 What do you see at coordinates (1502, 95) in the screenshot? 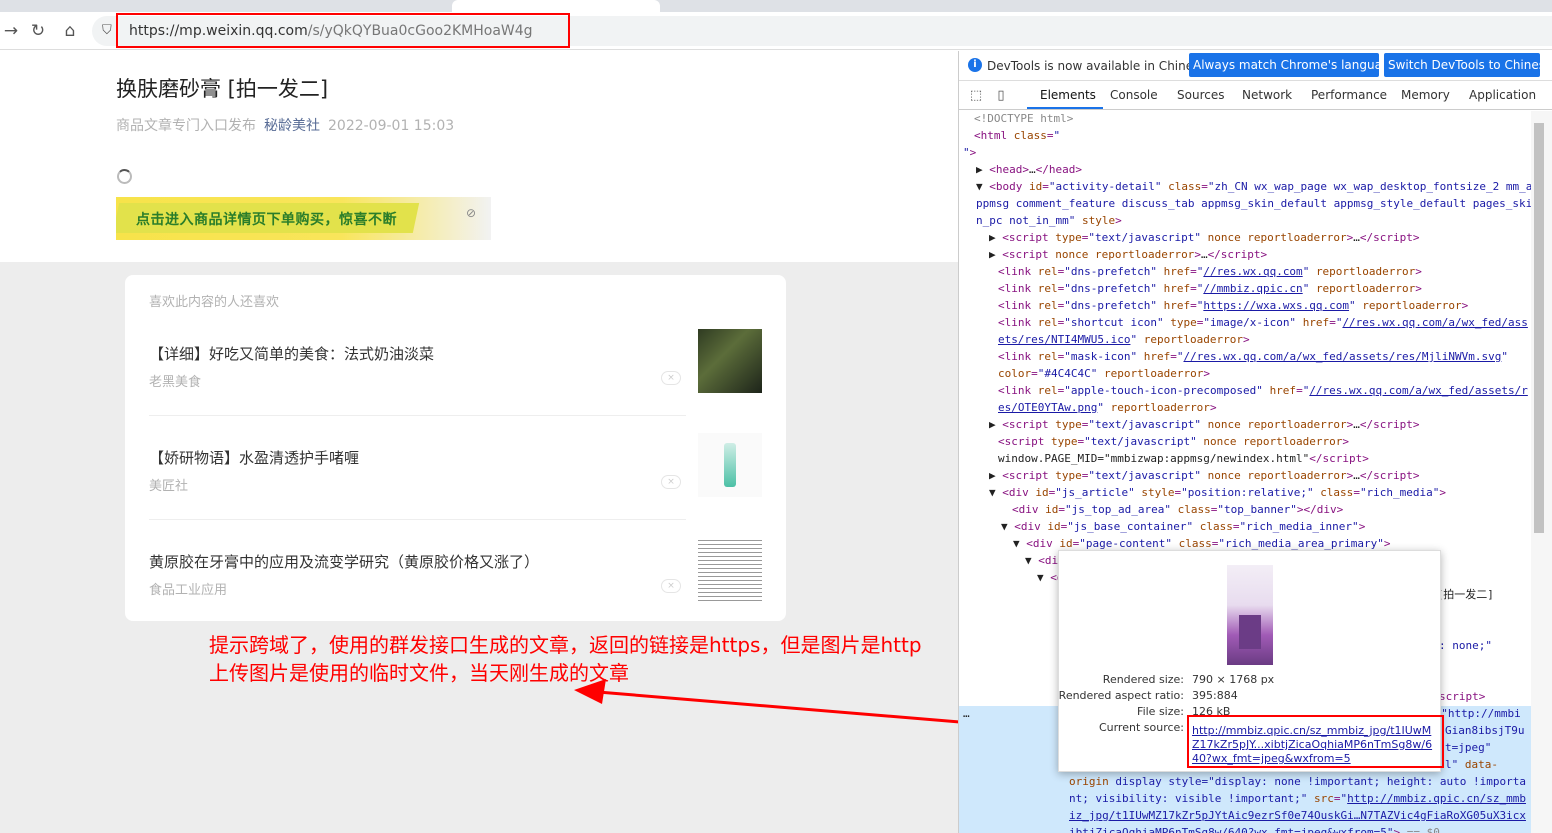
I see `tab-application: Application` at bounding box center [1502, 95].